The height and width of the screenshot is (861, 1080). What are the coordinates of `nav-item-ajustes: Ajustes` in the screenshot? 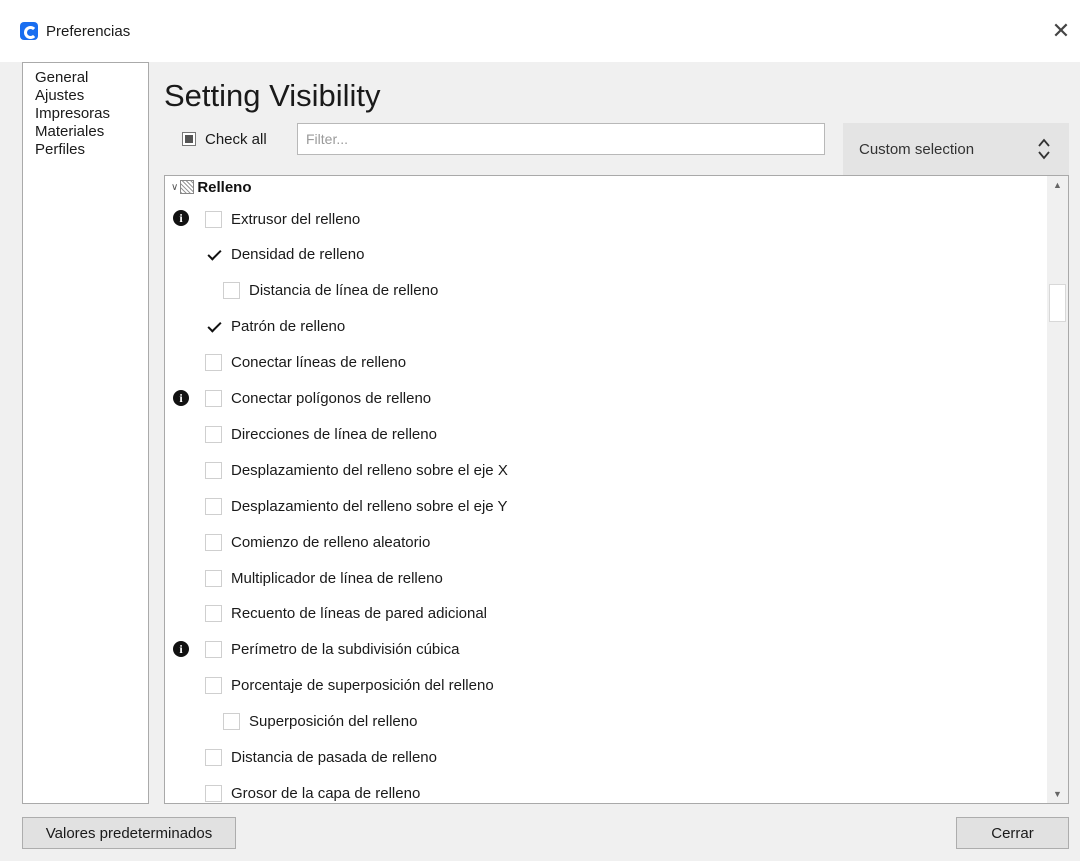 It's located at (85, 96).